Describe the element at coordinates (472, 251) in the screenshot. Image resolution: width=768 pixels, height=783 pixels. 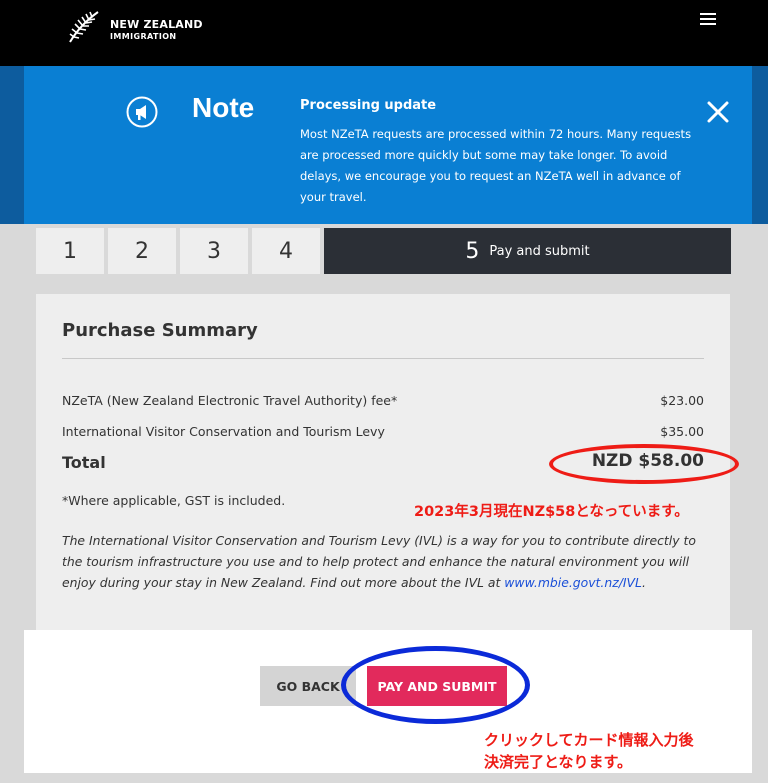
I see `step-5-number: 5` at that location.